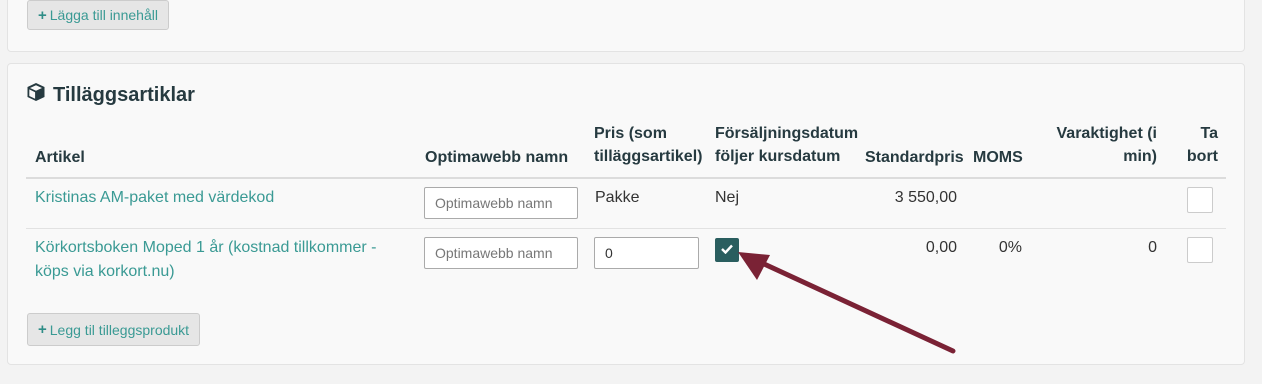  Describe the element at coordinates (847, 303) in the screenshot. I see `annotation-arrow-icon` at that location.